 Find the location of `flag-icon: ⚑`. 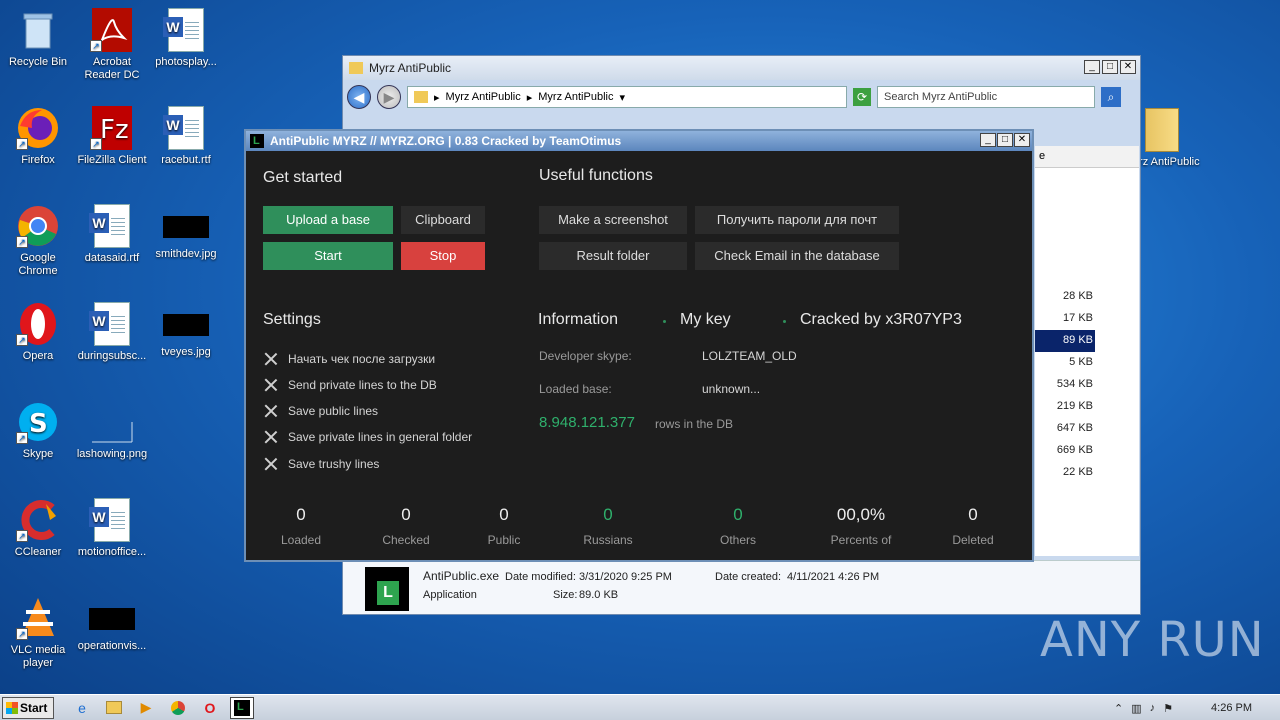

flag-icon: ⚑ is located at coordinates (1168, 708).